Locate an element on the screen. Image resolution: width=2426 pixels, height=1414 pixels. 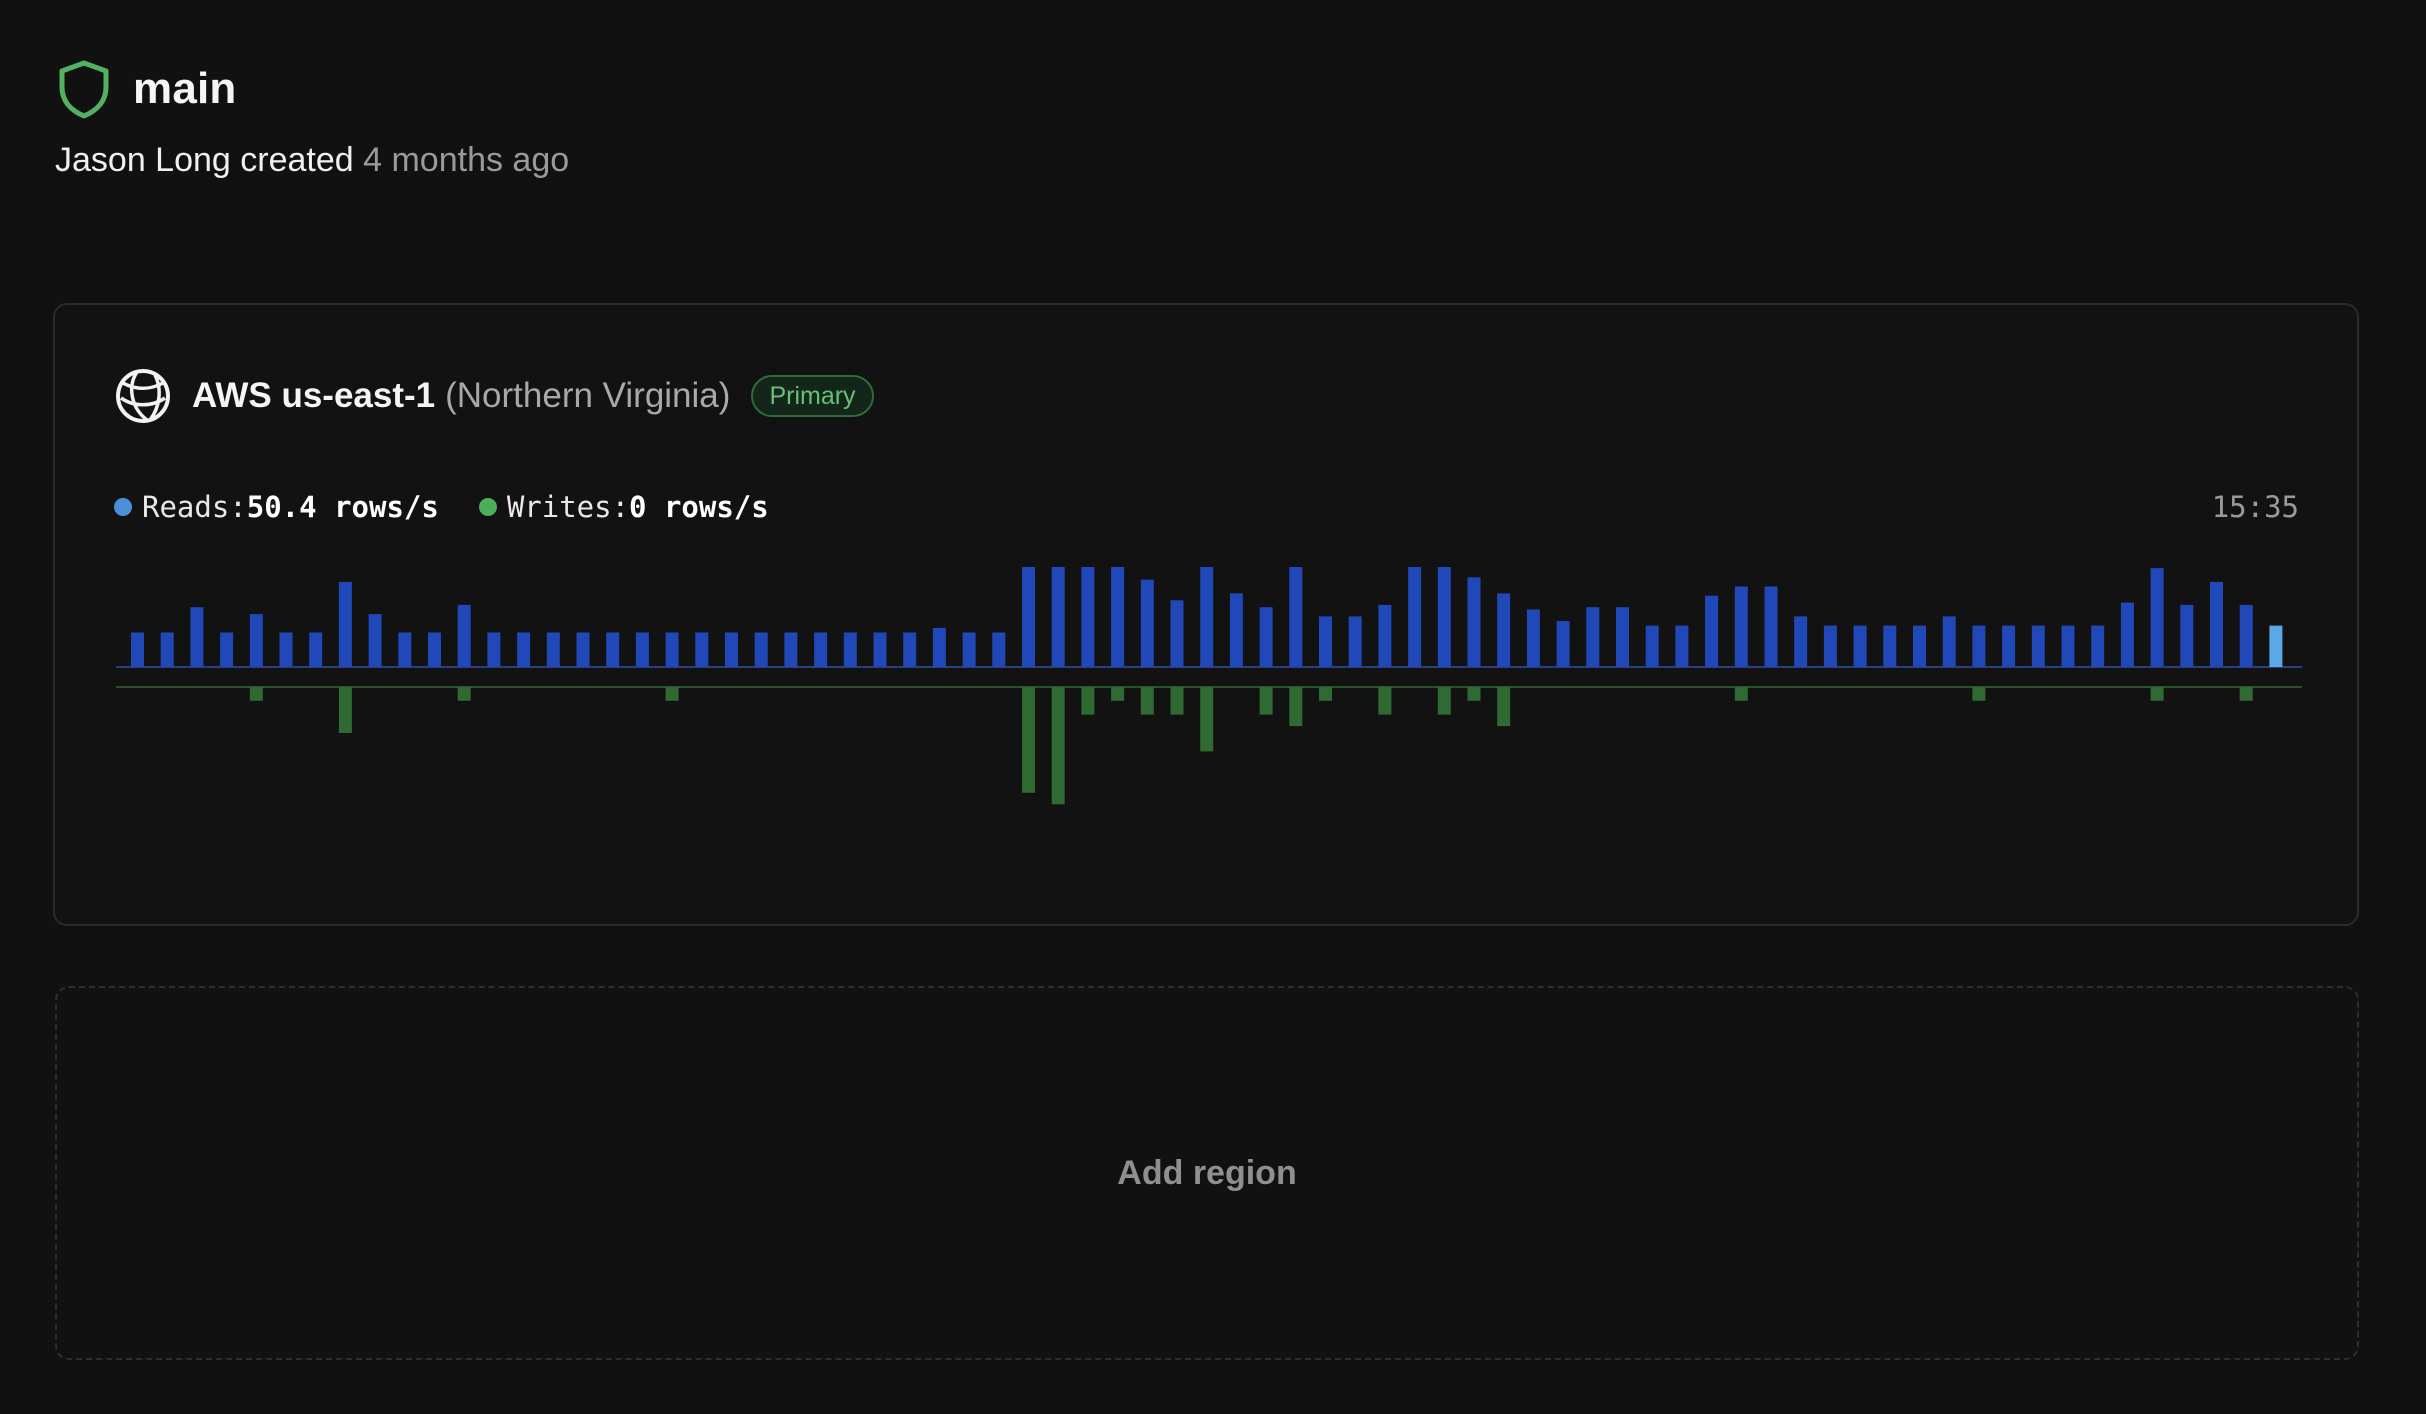
globe-icon is located at coordinates (143, 396).